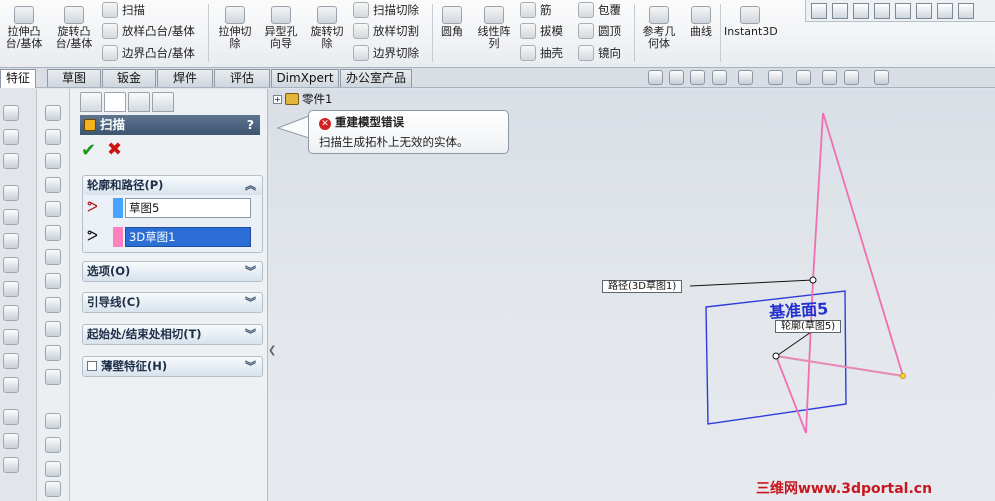 The width and height of the screenshot is (995, 501). Describe the element at coordinates (813, 280) in the screenshot. I see `path-point` at that location.